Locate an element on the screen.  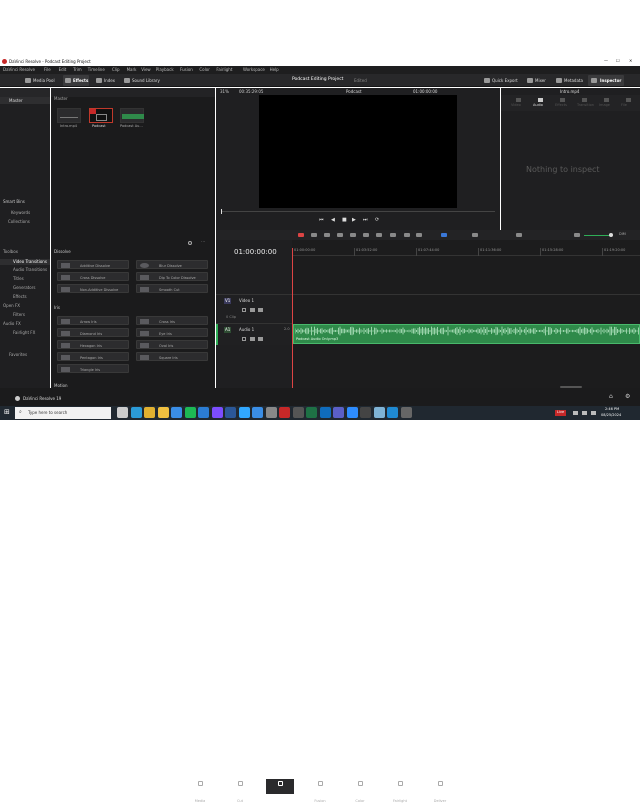
mail-icon is located at coordinates (203, 412).